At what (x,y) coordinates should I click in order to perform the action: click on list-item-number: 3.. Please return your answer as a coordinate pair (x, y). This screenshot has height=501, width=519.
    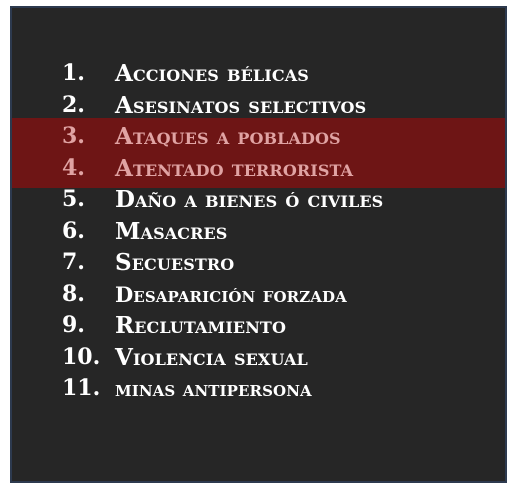
    Looking at the image, I should click on (73, 136).